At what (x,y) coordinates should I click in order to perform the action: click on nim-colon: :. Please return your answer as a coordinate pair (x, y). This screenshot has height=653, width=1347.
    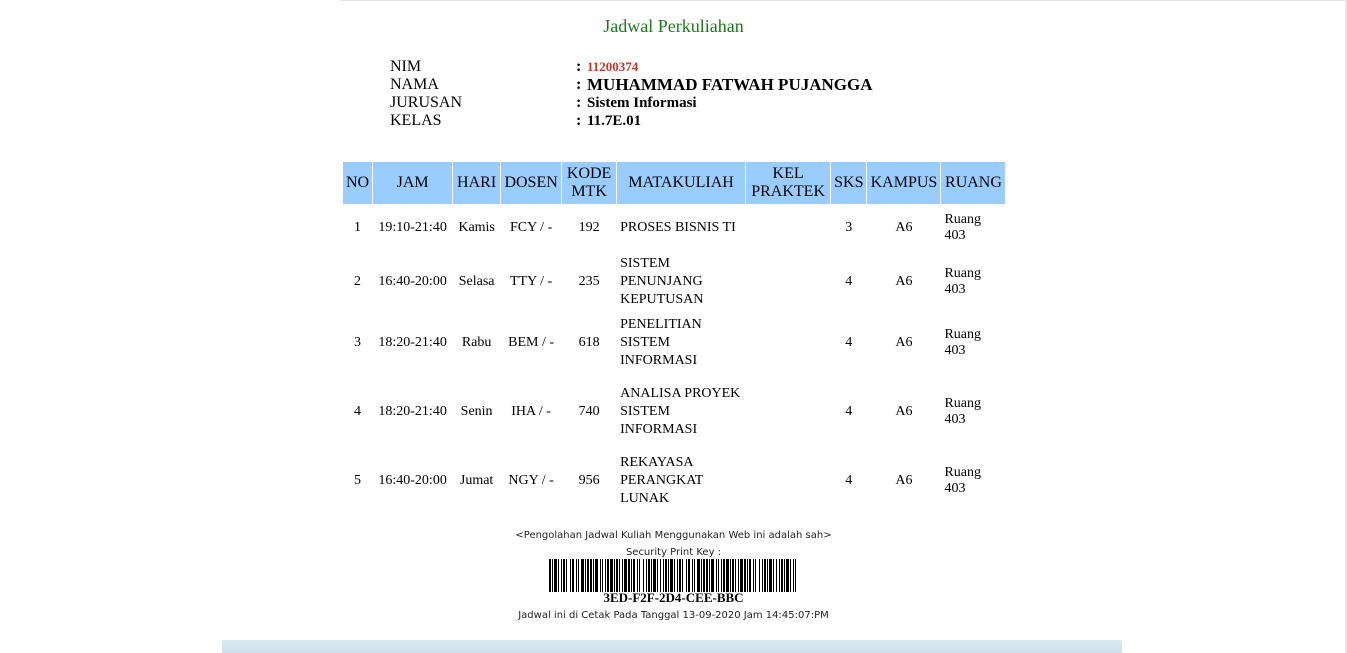
    Looking at the image, I should click on (579, 66).